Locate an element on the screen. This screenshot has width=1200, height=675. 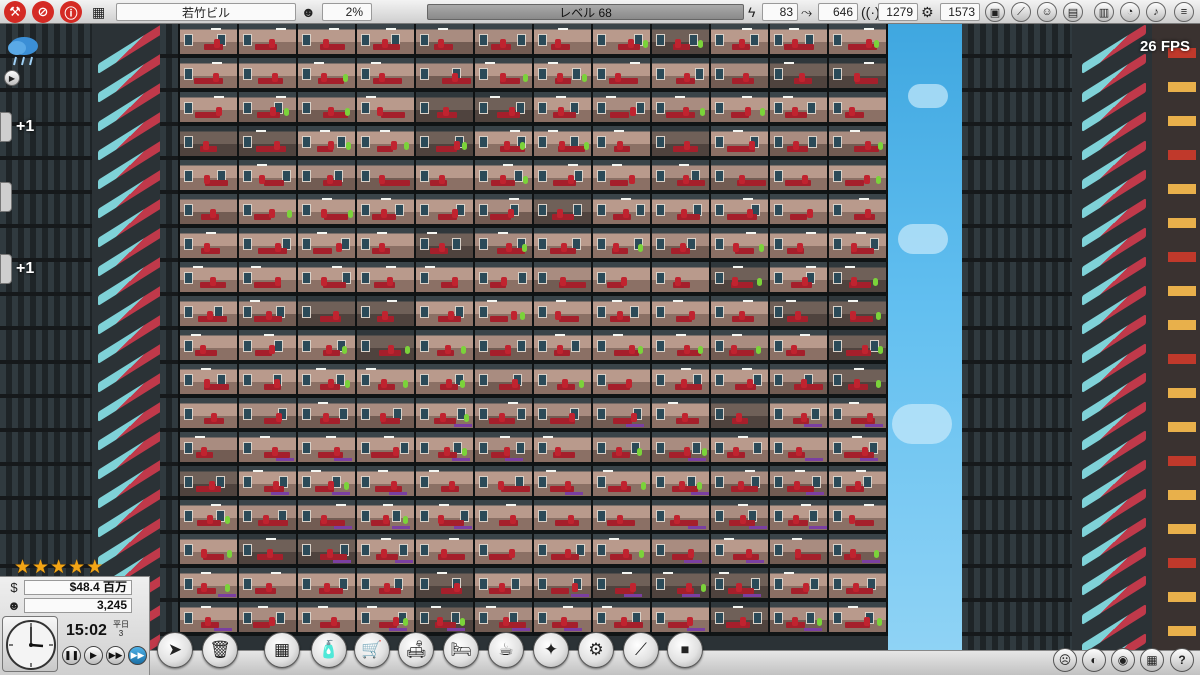
cancel-icon: ⊘ is located at coordinates (43, 12).